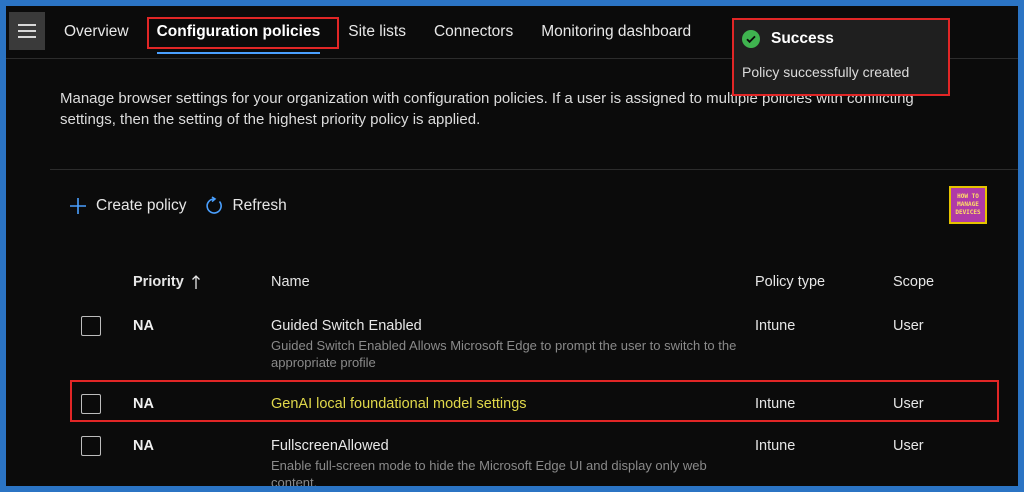  What do you see at coordinates (824, 282) in the screenshot?
I see `column-header-policy-type: Policy type` at bounding box center [824, 282].